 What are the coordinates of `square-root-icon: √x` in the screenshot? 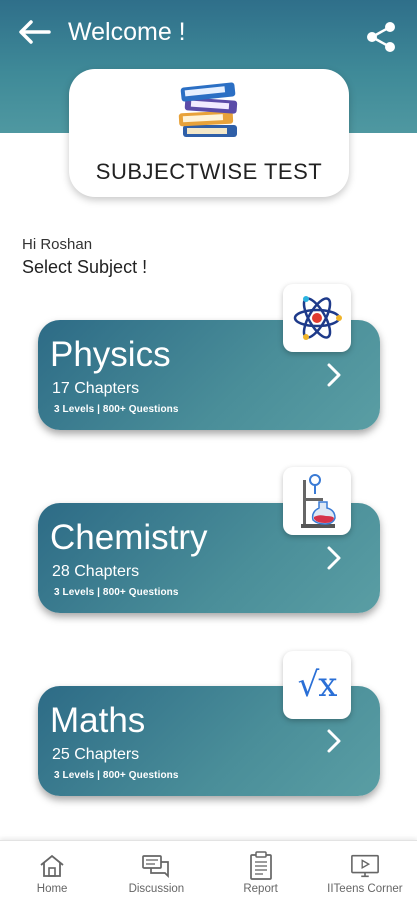 It's located at (317, 685).